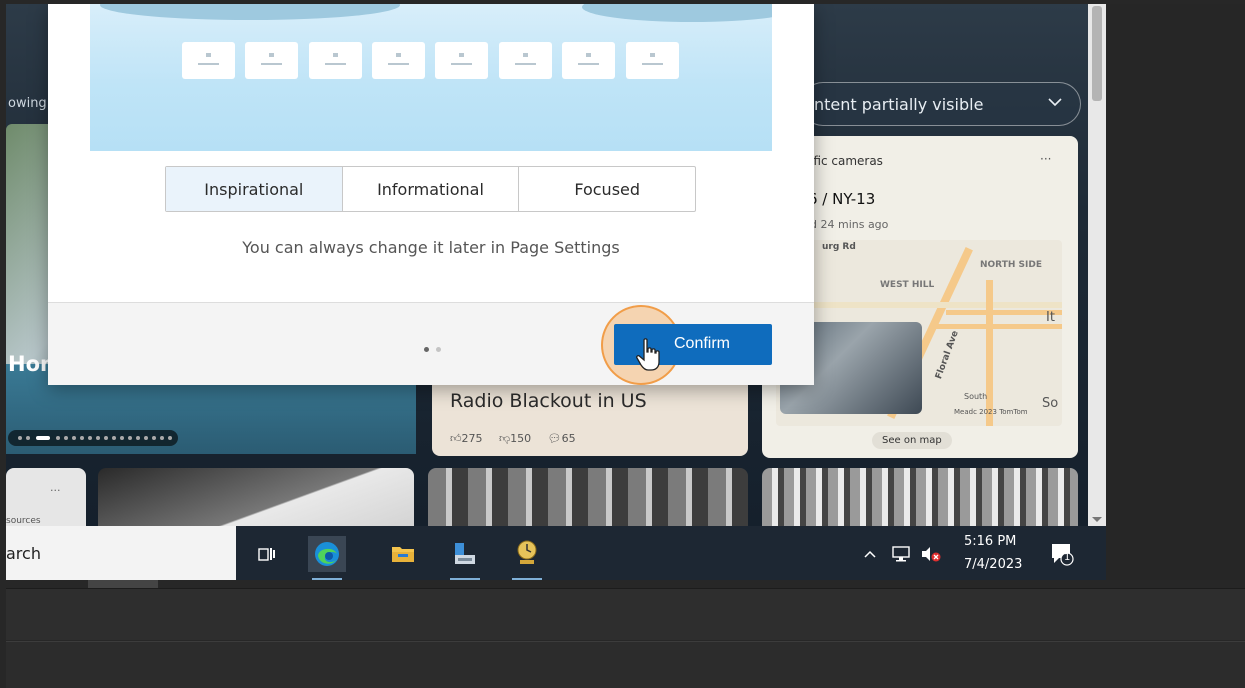  I want to click on map-label: South, so click(976, 396).